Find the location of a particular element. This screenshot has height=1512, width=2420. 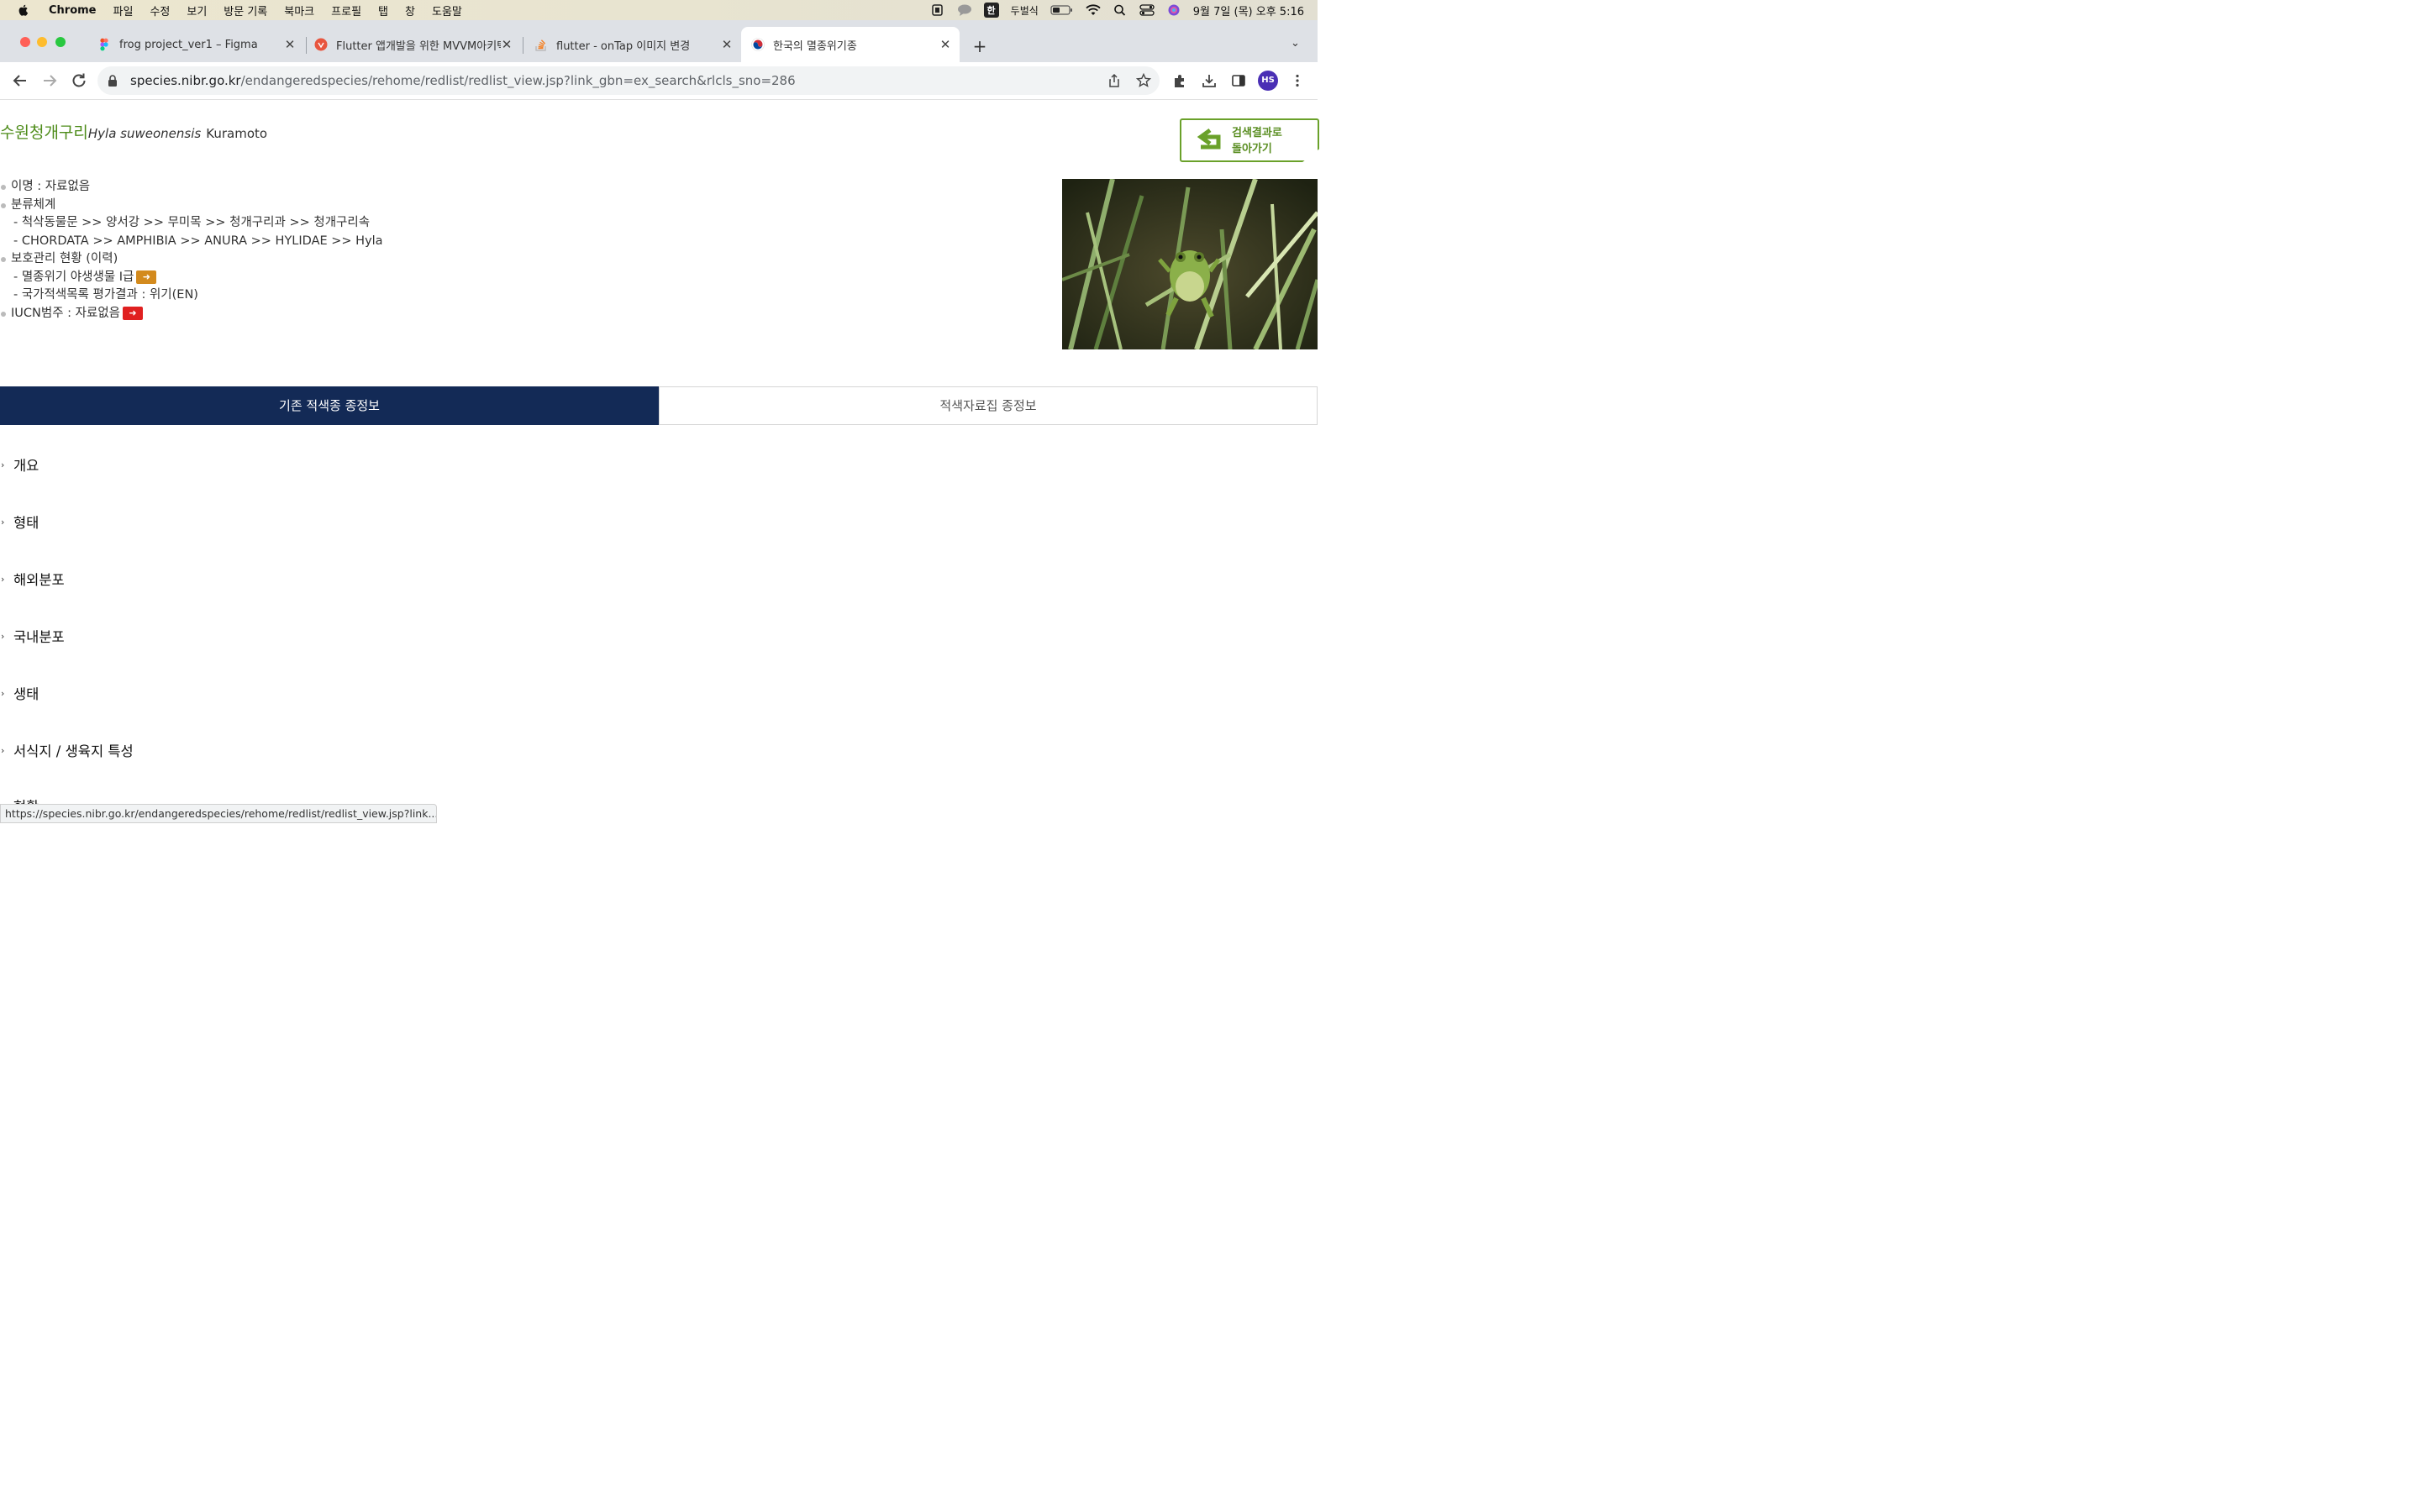

back-button-line1: 검색결과로 is located at coordinates (1257, 133).